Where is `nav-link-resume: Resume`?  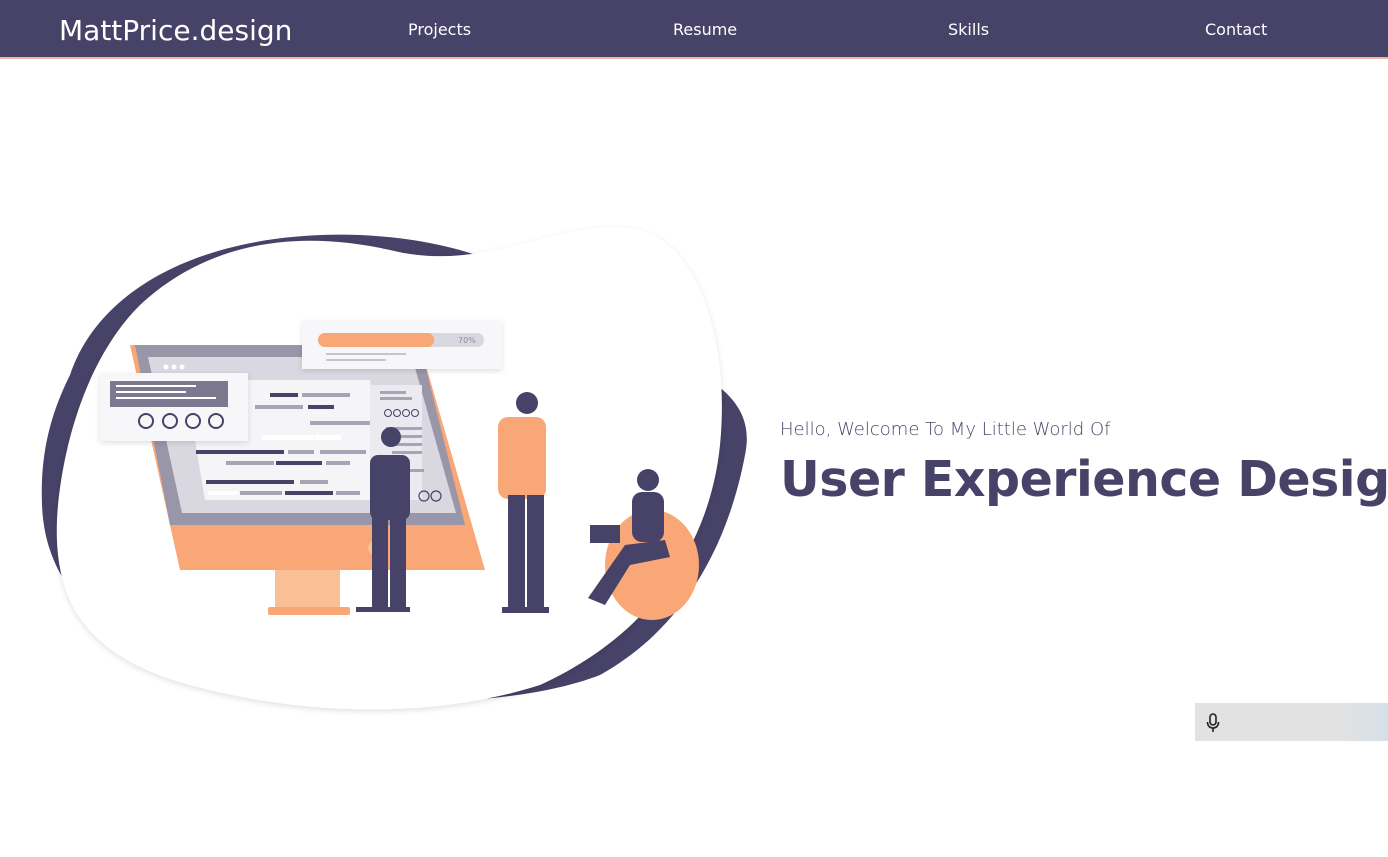 nav-link-resume: Resume is located at coordinates (705, 30).